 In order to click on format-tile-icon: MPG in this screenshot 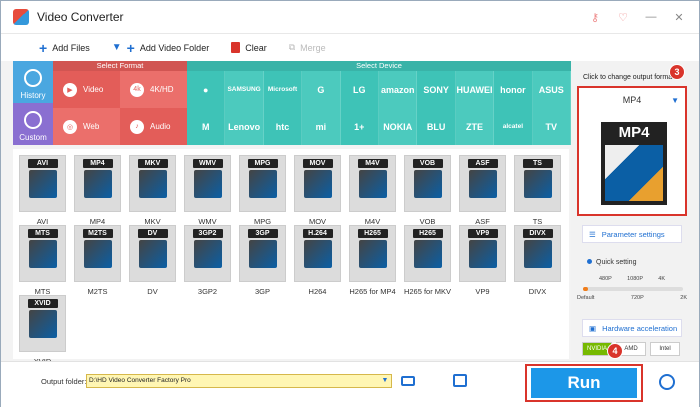, I will do `click(262, 183)`.